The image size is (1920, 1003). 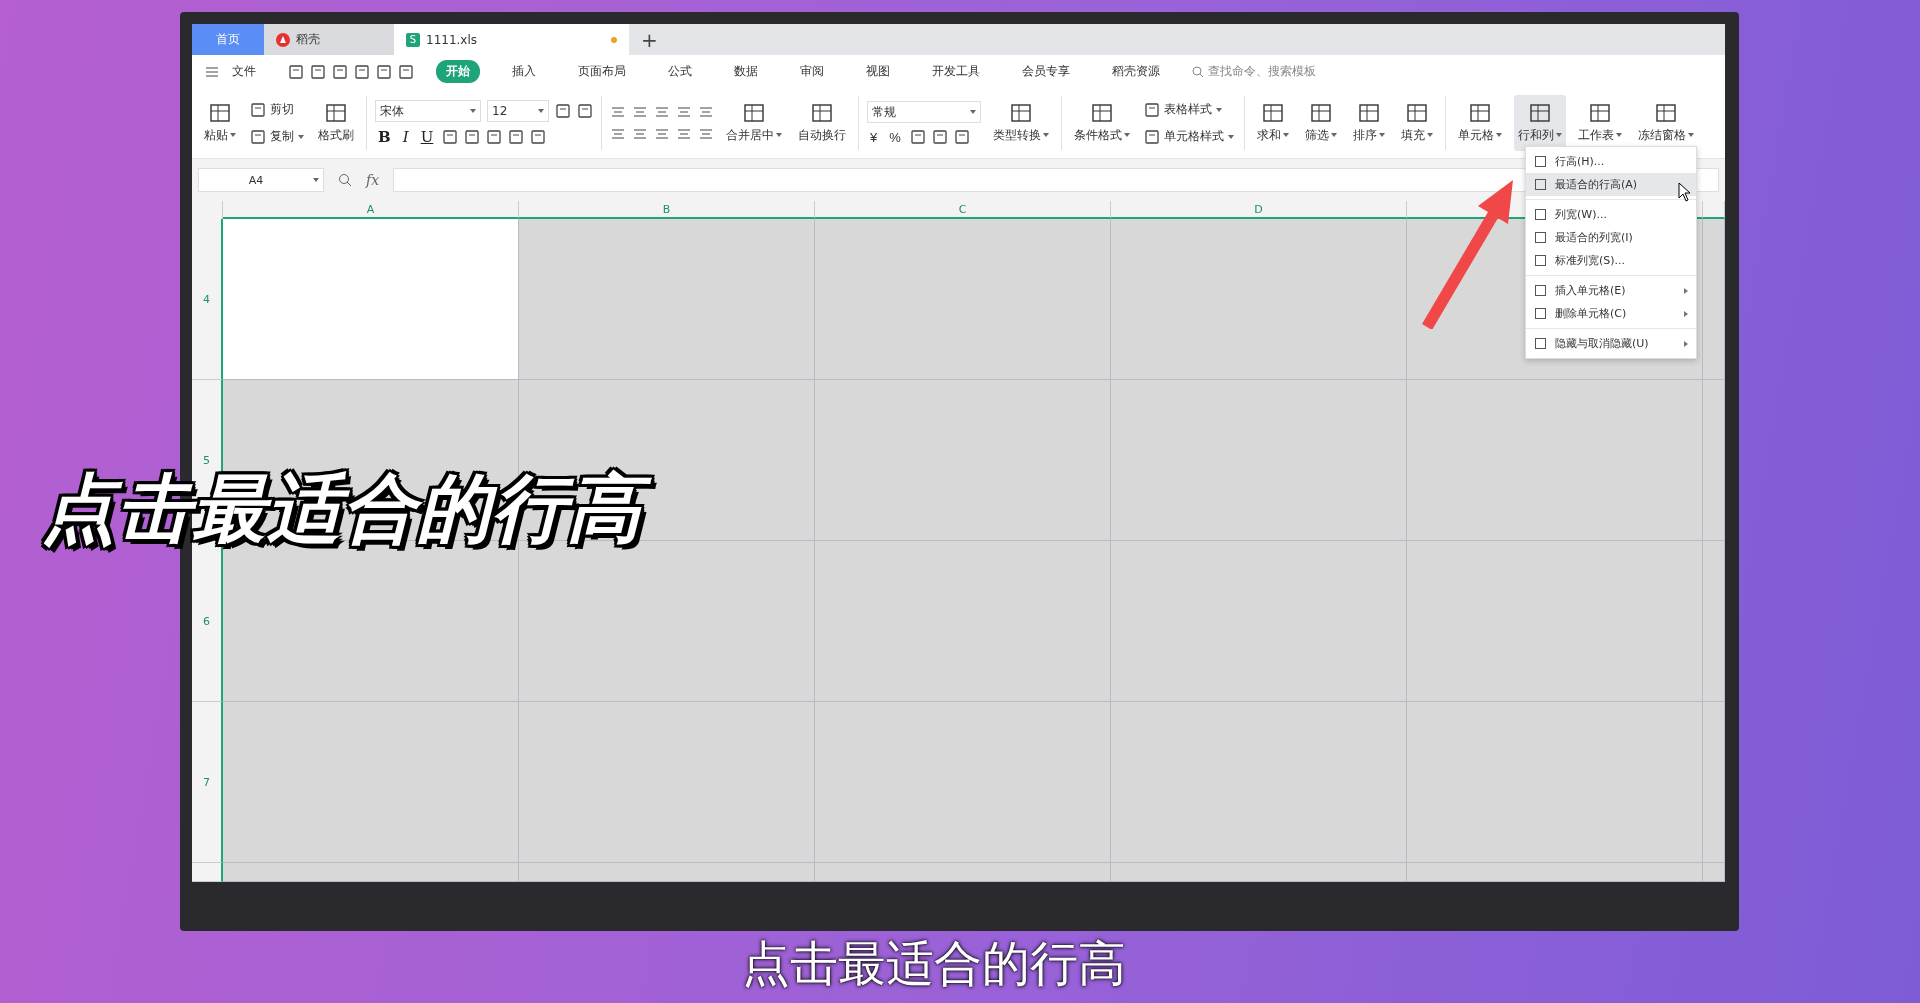 What do you see at coordinates (934, 963) in the screenshot?
I see `subtitle-text: 点击最适合的行高` at bounding box center [934, 963].